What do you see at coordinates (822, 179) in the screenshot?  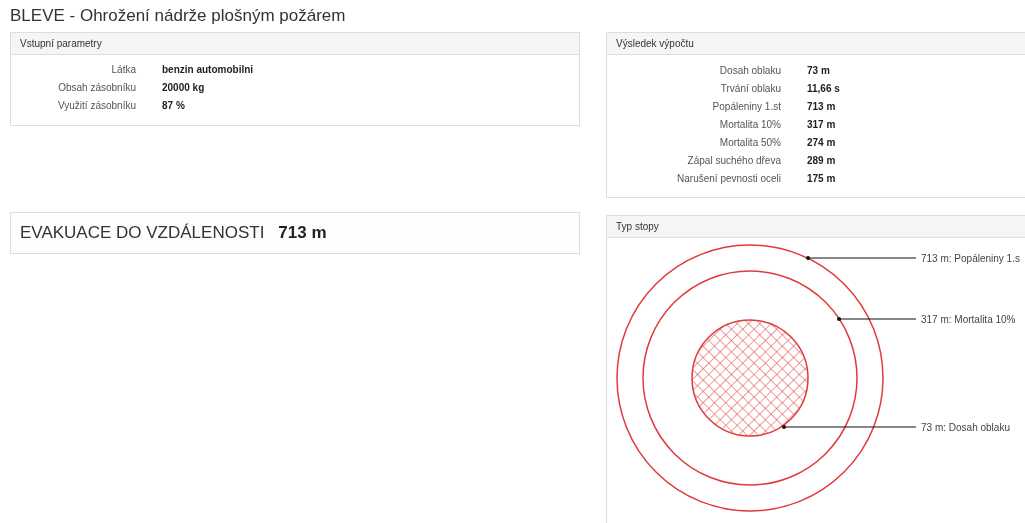 I see `field-value: 175 m` at bounding box center [822, 179].